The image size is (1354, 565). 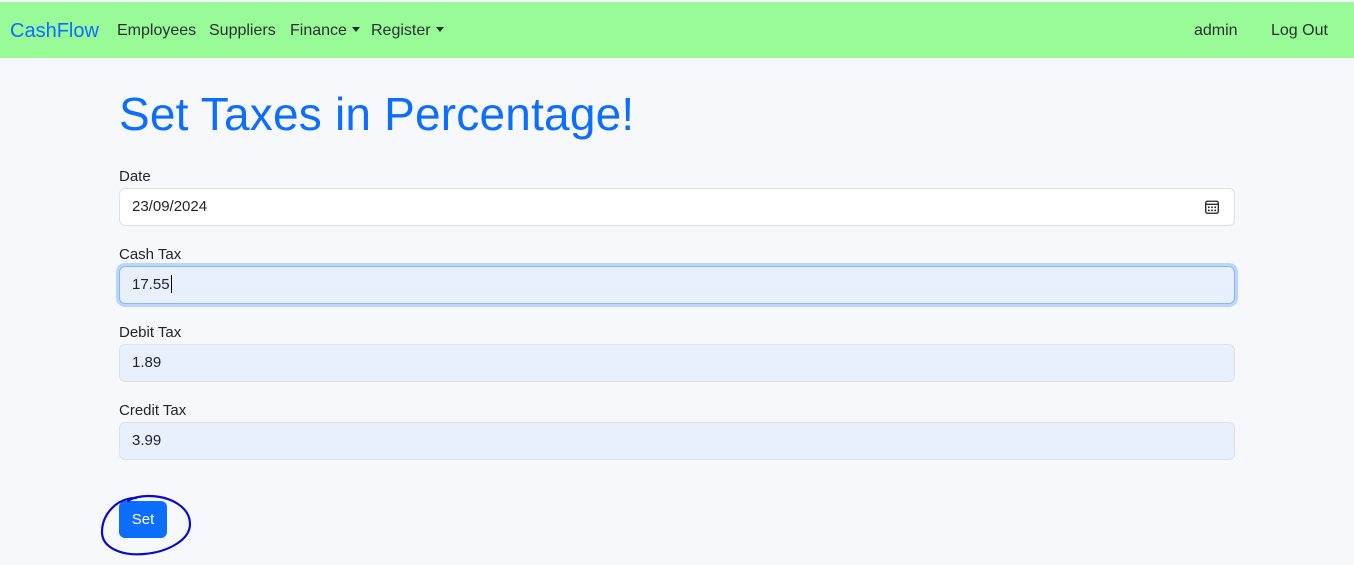 I want to click on credit-tax-value: 3.99, so click(x=147, y=440).